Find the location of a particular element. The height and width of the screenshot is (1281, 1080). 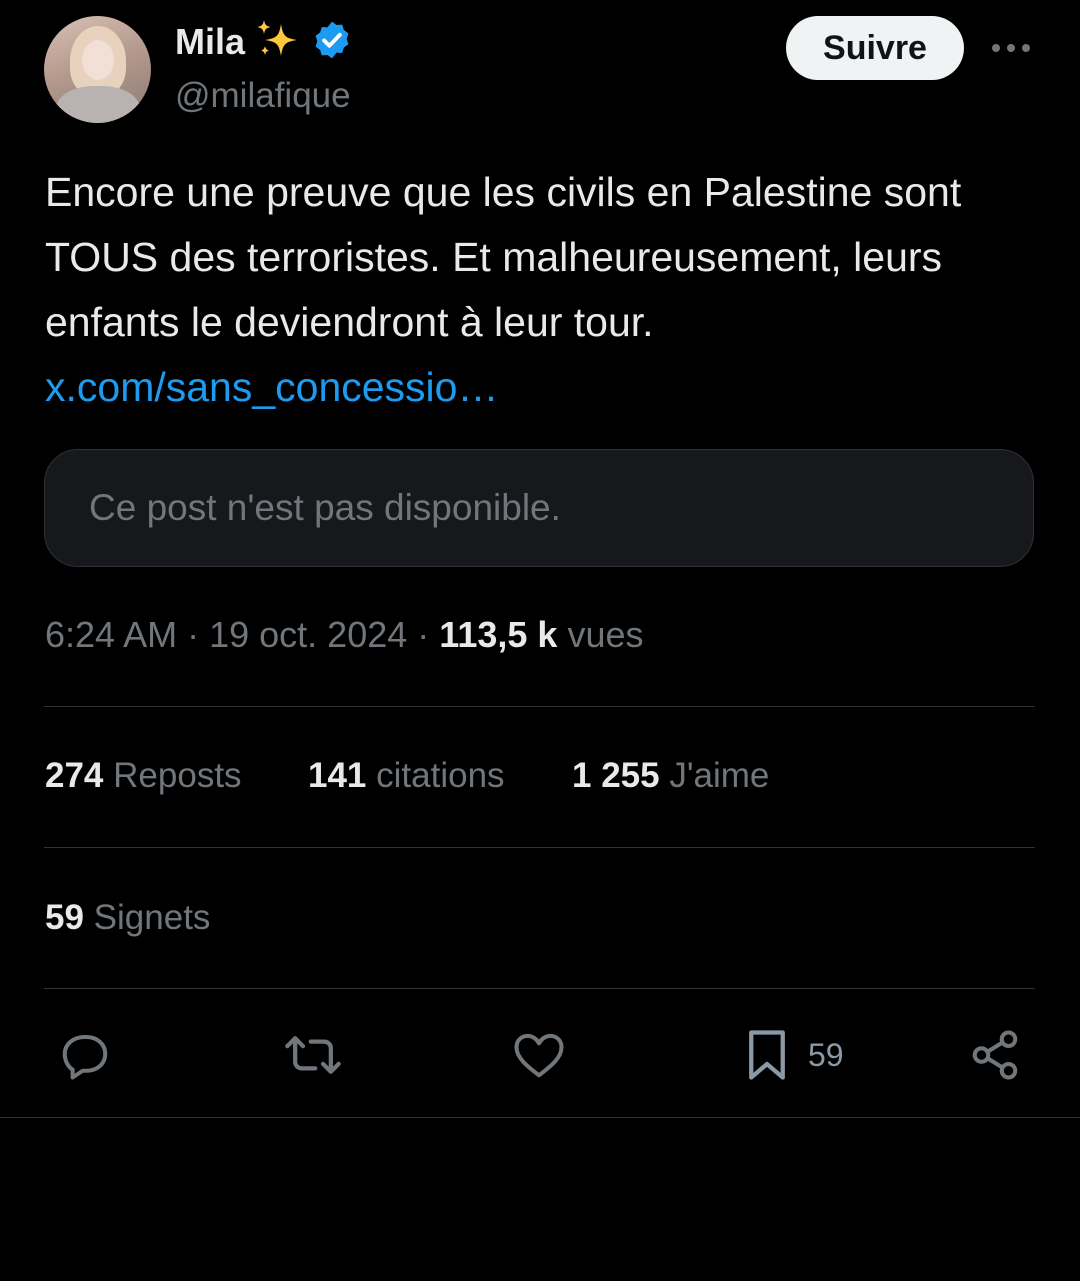

bookmarks-label: Signets is located at coordinates (152, 917).